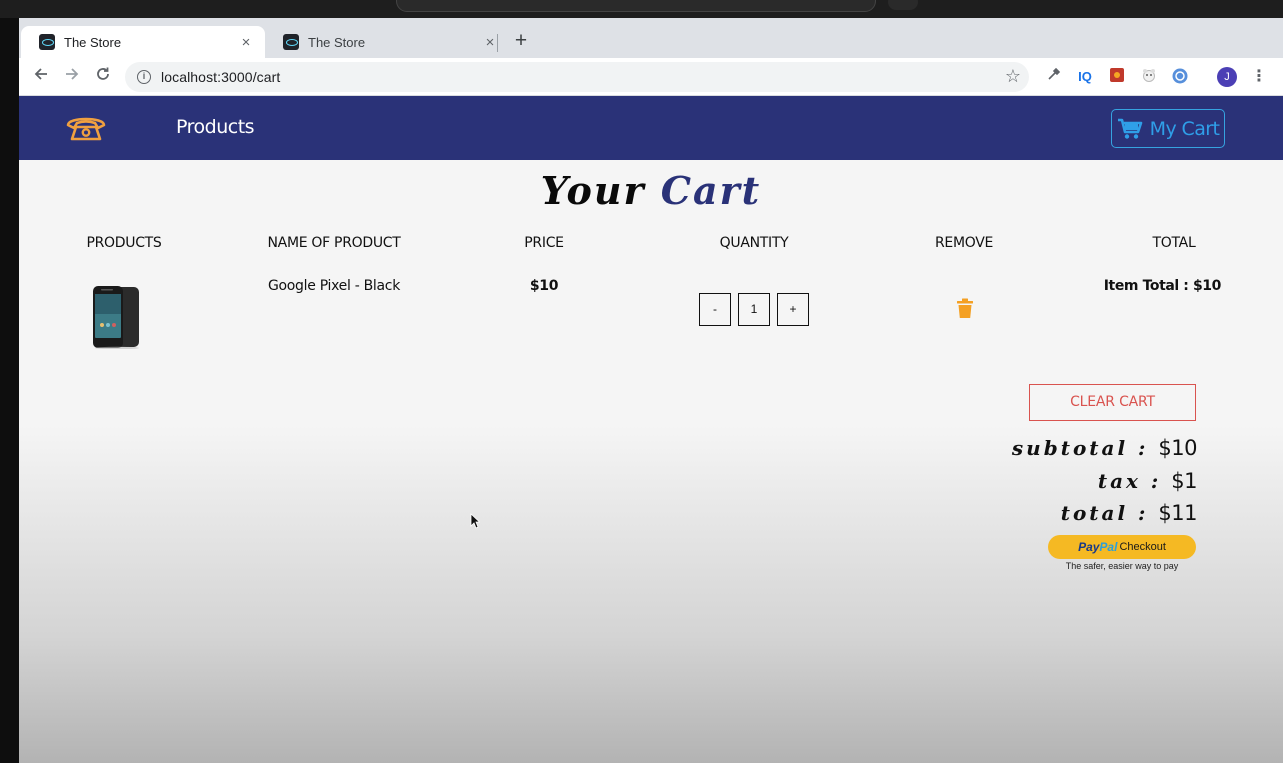 This screenshot has height=763, width=1283. What do you see at coordinates (1149, 77) in the screenshot?
I see `bear-icon` at bounding box center [1149, 77].